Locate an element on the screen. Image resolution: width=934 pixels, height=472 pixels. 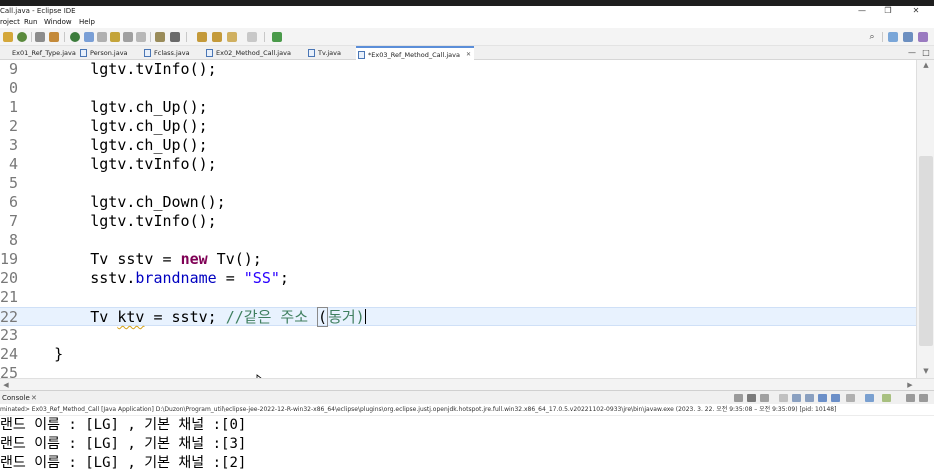
console-tab: Console is located at coordinates (16, 398).